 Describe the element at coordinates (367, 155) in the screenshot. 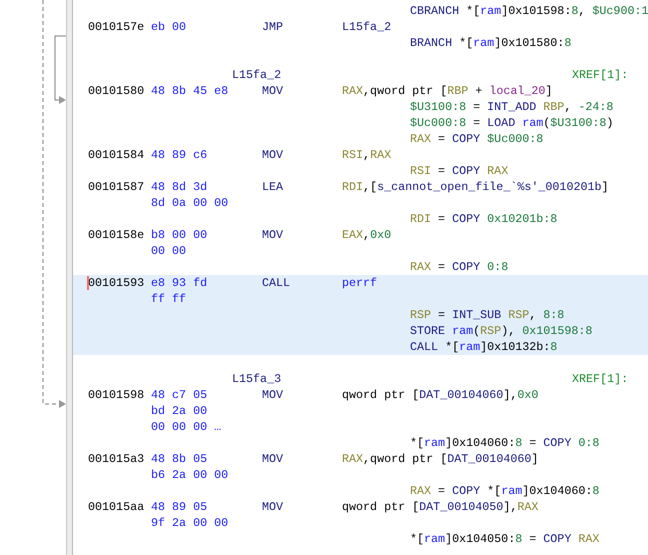

I see `operands-text: RSI,RAX` at that location.